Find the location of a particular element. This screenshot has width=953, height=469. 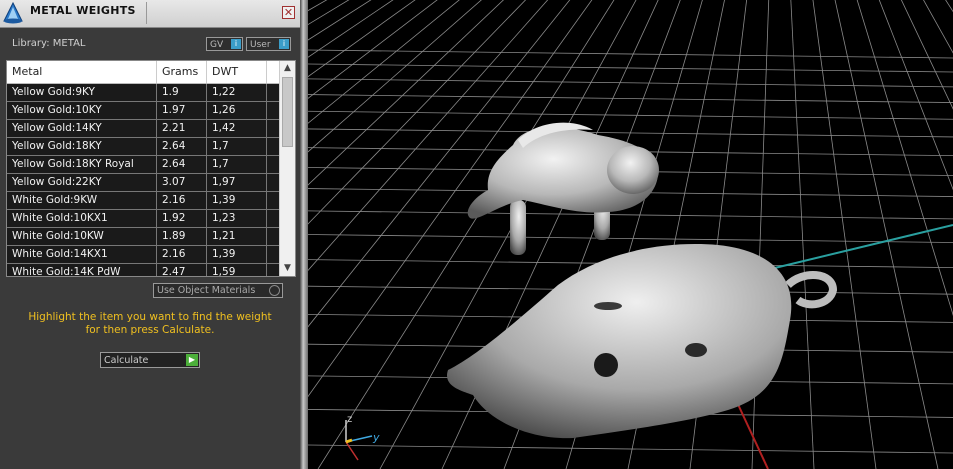

axis-z-label: z is located at coordinates (349, 419).